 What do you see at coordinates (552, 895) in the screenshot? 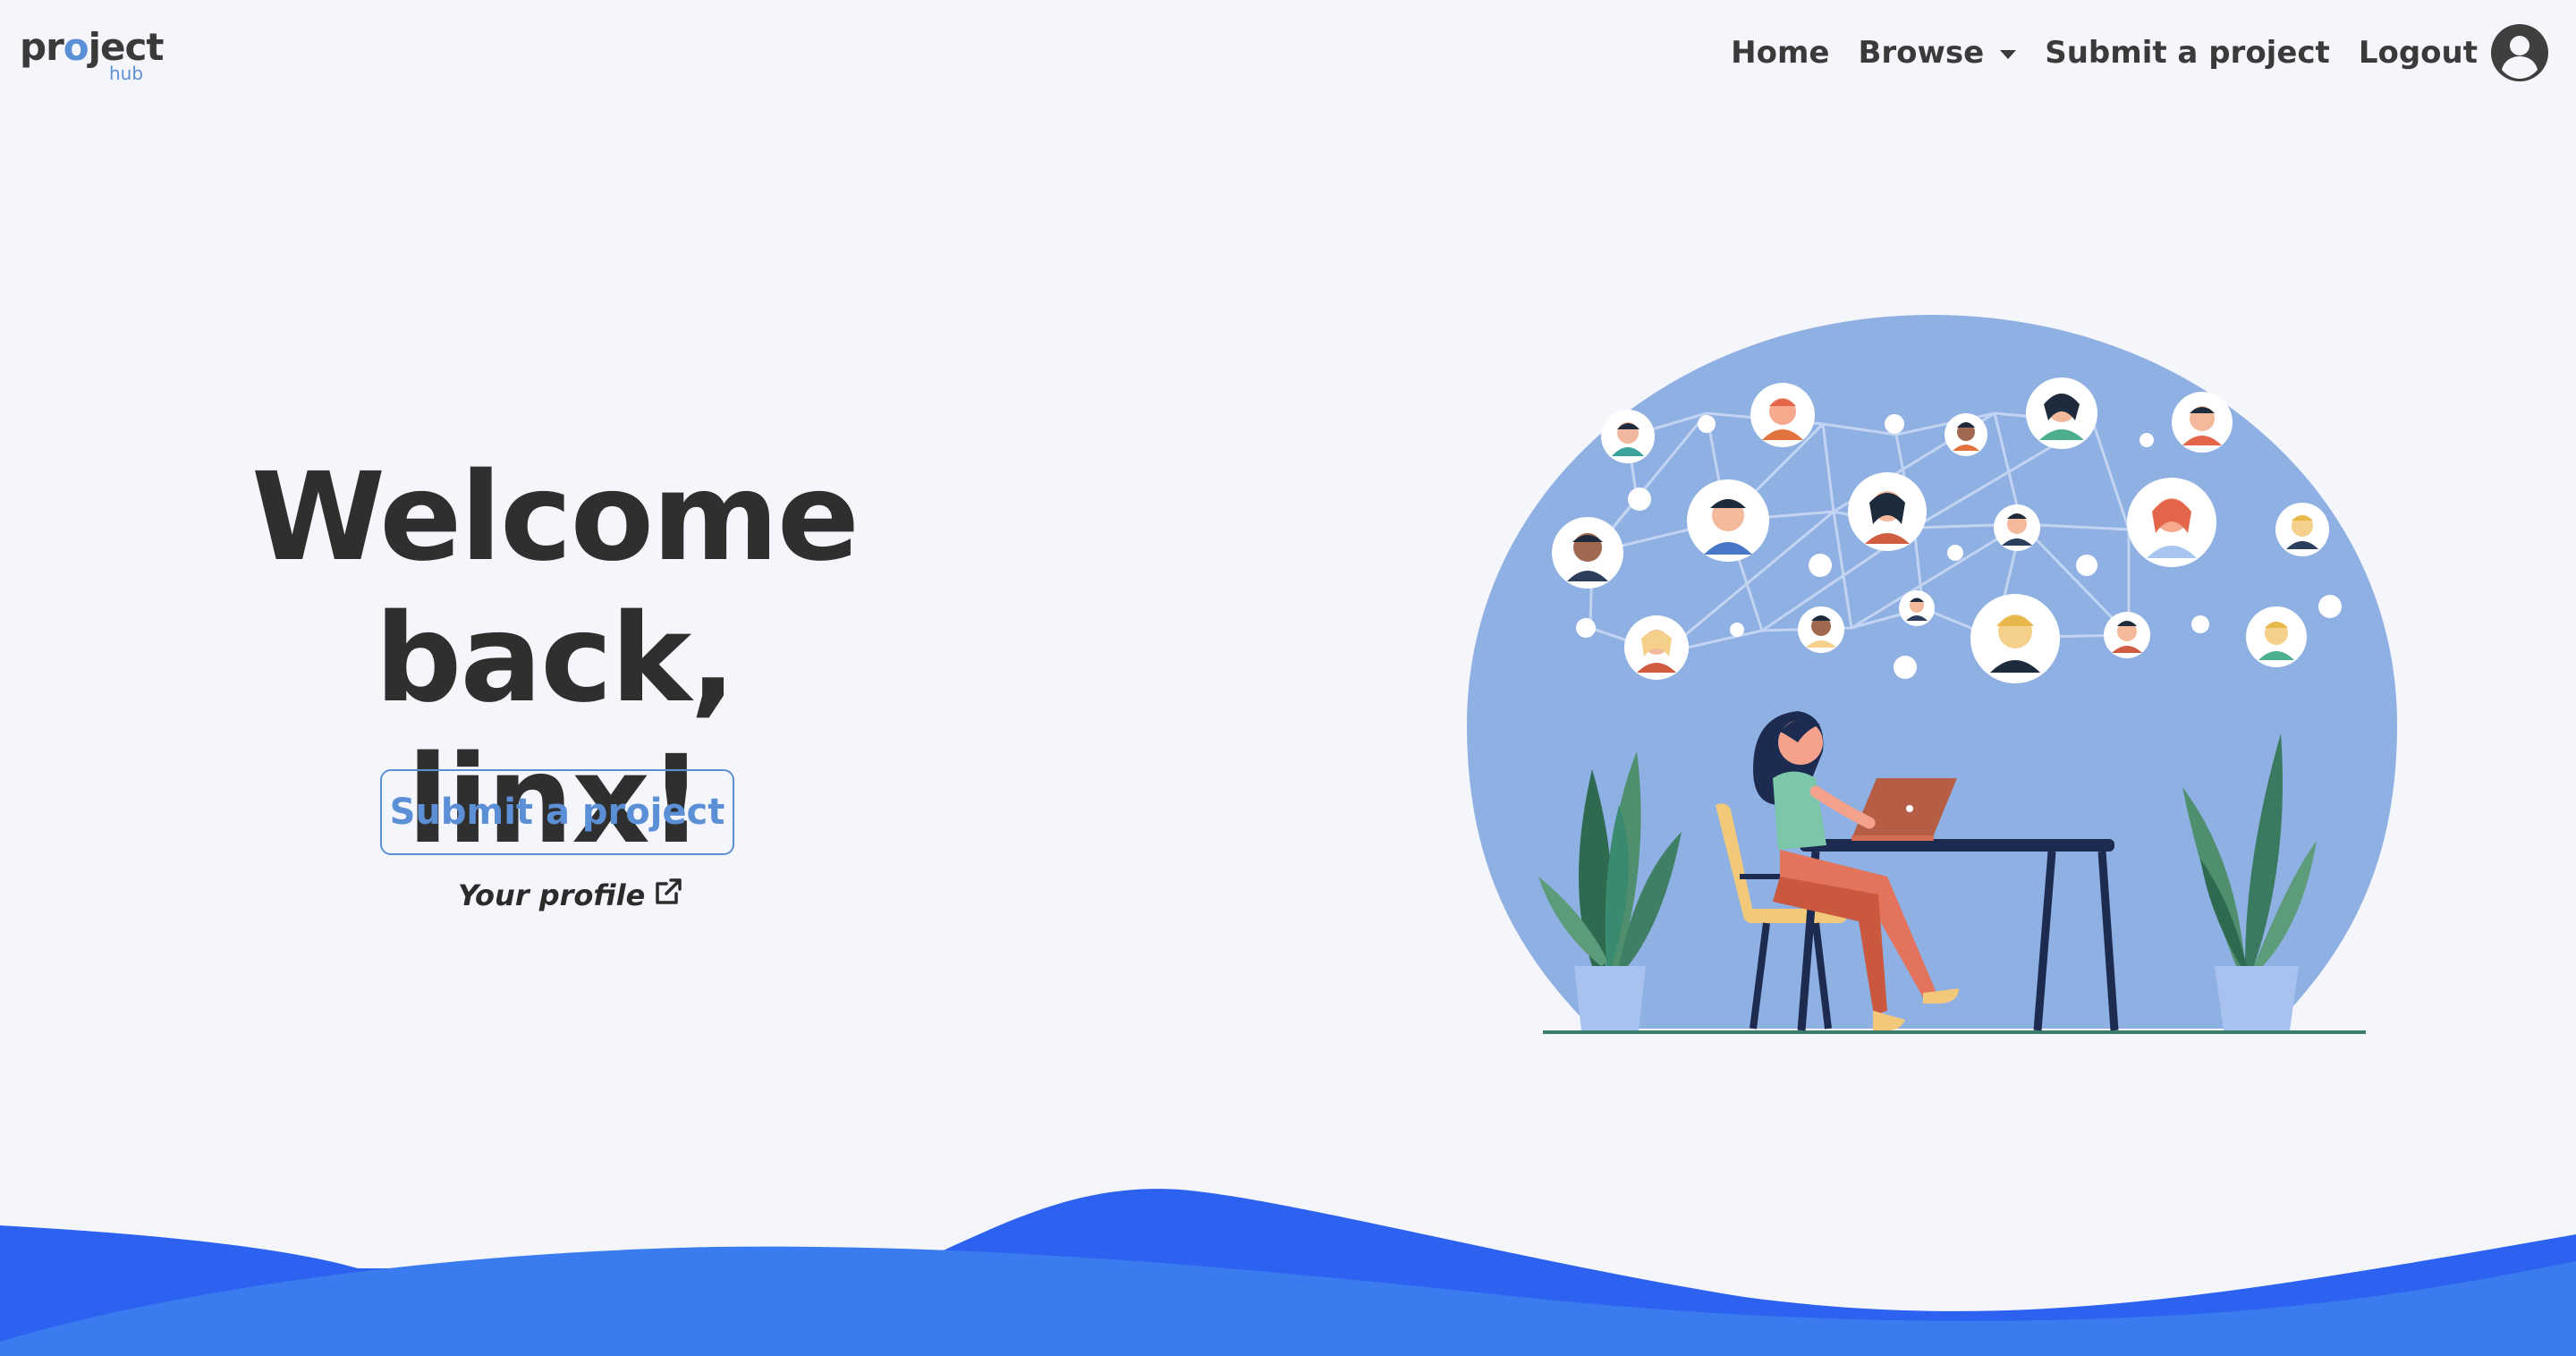
I see `your-profile-label: Your profile` at bounding box center [552, 895].